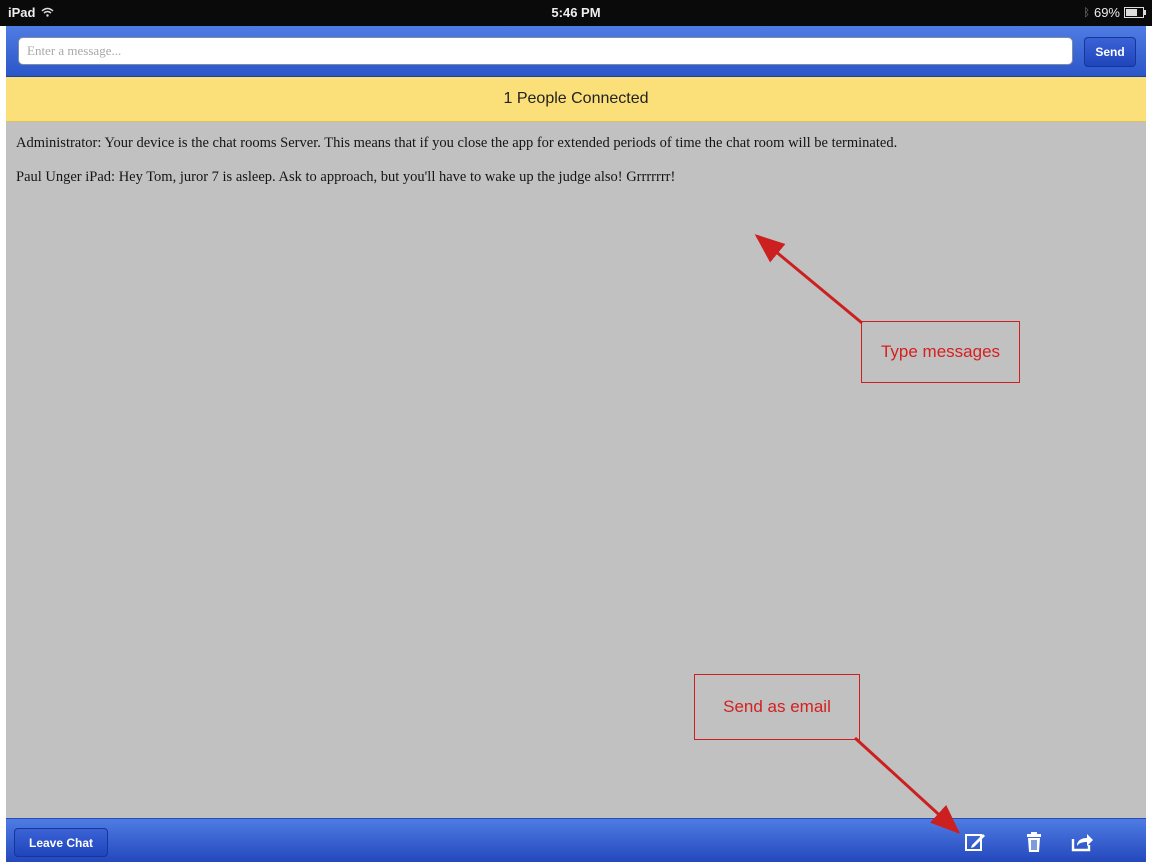 The height and width of the screenshot is (862, 1152). Describe the element at coordinates (545, 51) in the screenshot. I see `message-input` at that location.